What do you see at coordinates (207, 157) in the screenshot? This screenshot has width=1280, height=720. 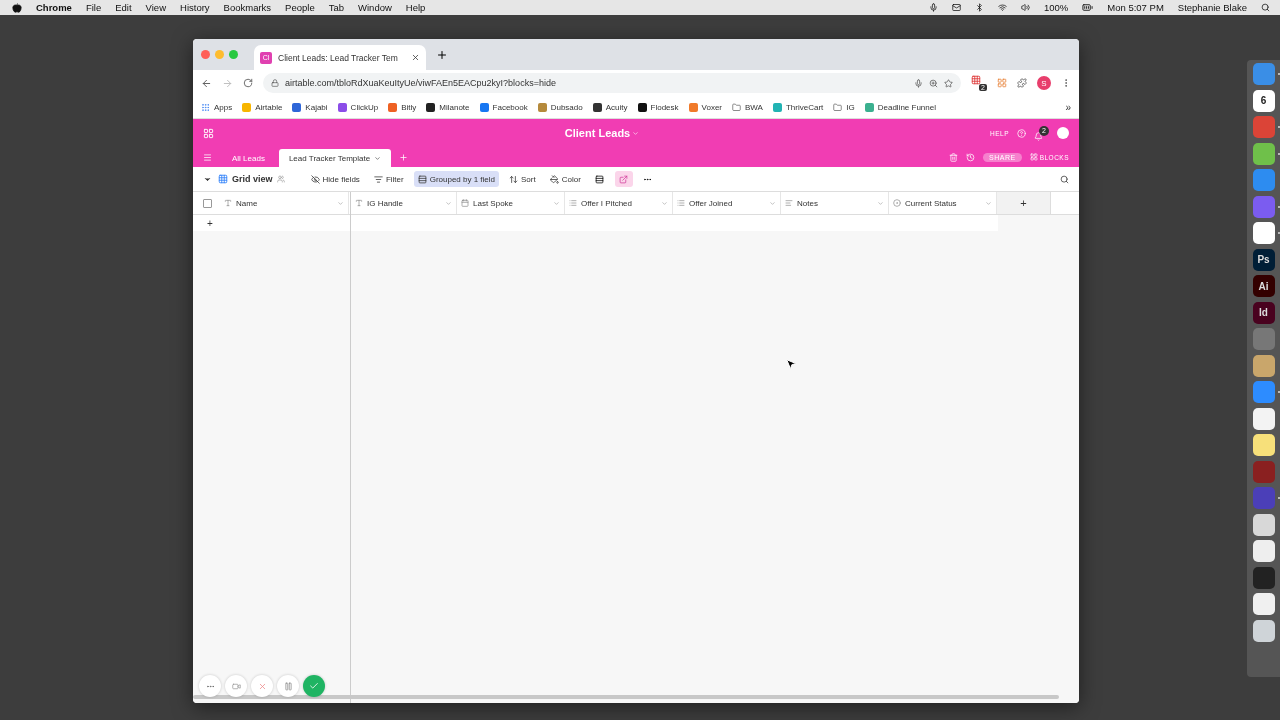 I see `menu-icon` at bounding box center [207, 157].